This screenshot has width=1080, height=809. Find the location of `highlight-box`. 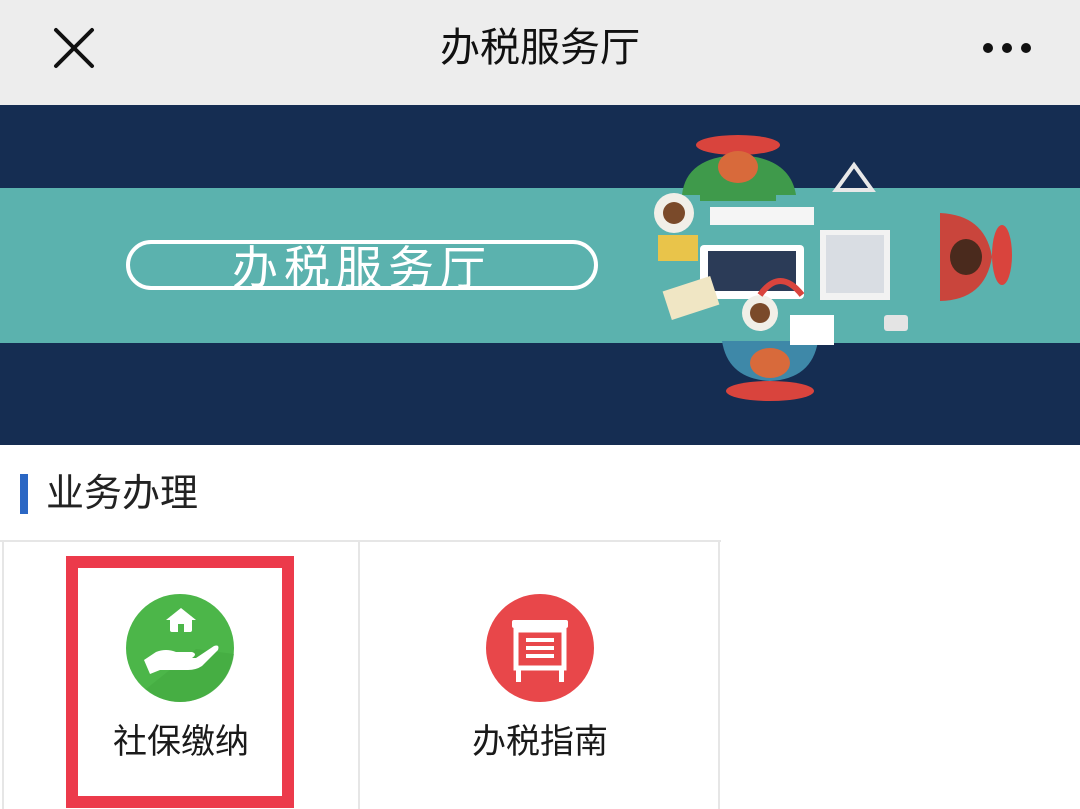

highlight-box is located at coordinates (180, 682).